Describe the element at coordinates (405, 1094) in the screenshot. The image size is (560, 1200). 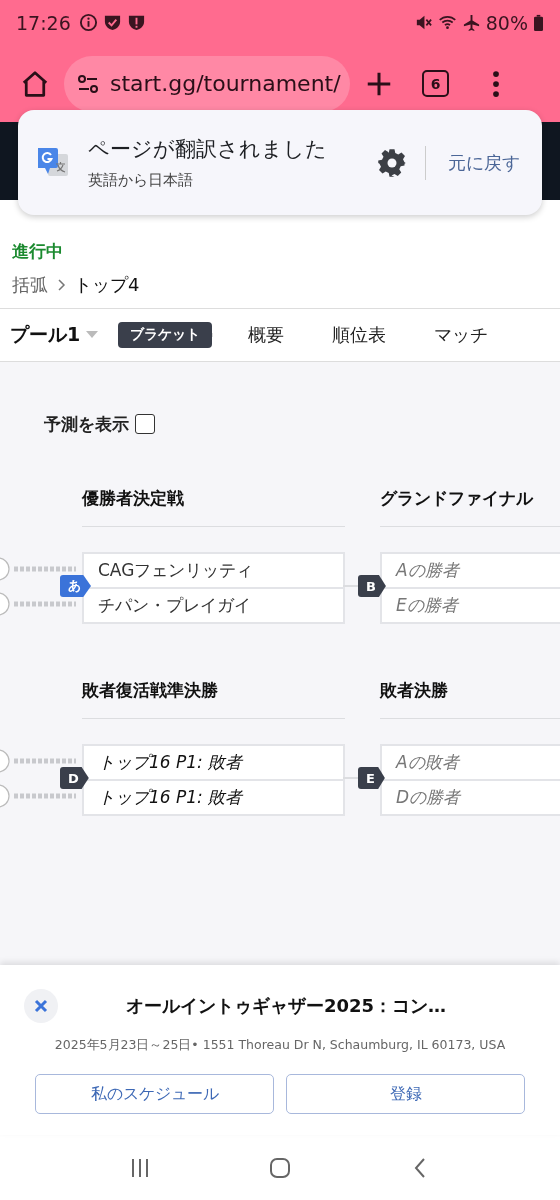
I see `sheet-button: 登録` at that location.